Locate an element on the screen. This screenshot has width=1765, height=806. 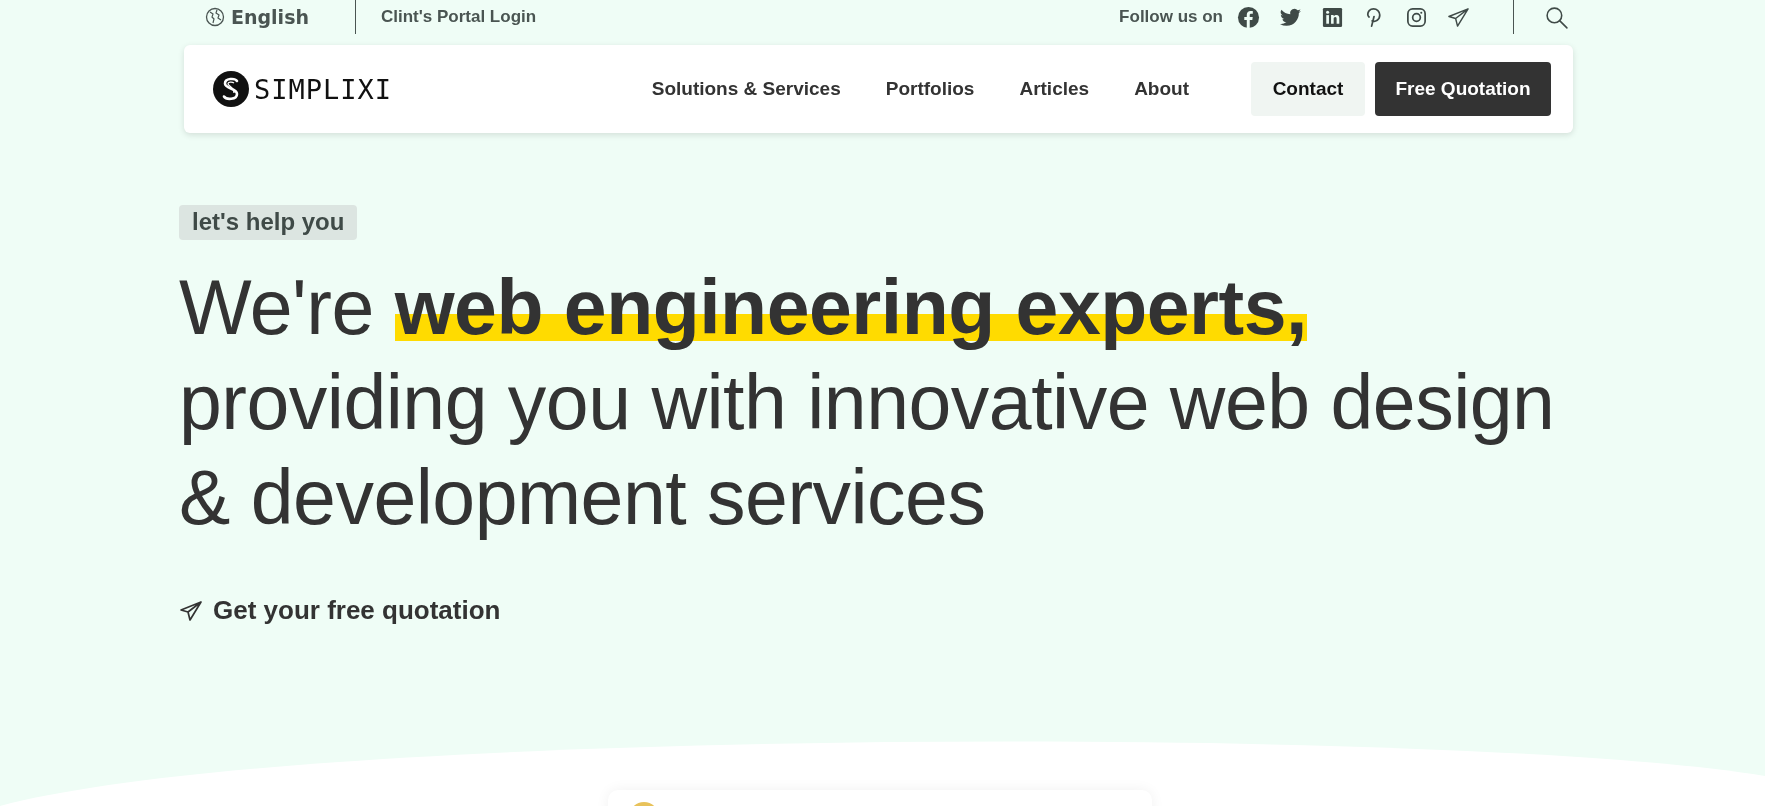
portal-login-link: Clint's Portal Login is located at coordinates (458, 17).